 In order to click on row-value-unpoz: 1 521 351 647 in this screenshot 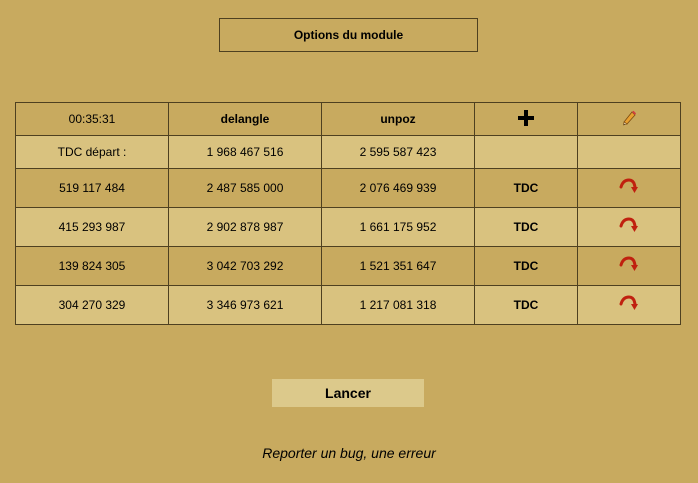, I will do `click(398, 266)`.